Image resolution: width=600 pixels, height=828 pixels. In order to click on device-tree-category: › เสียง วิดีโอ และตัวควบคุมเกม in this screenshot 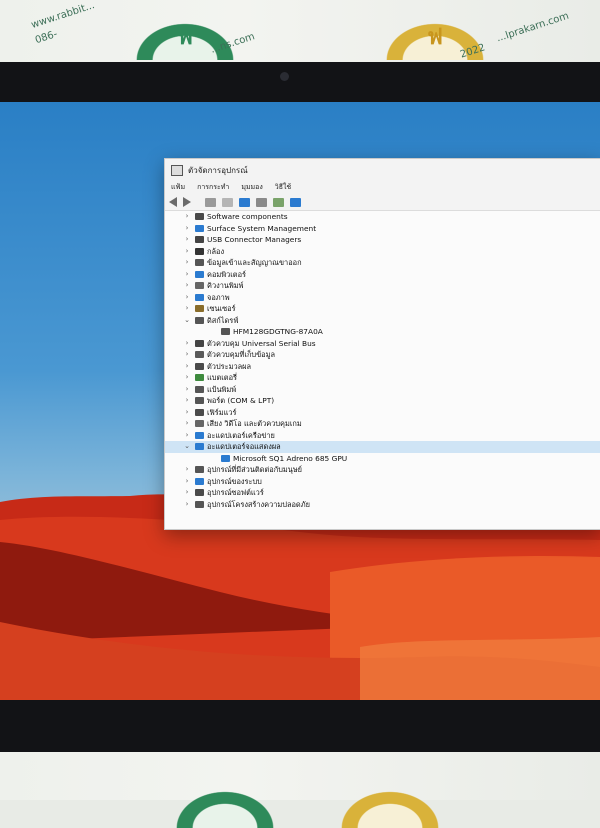, I will do `click(382, 424)`.